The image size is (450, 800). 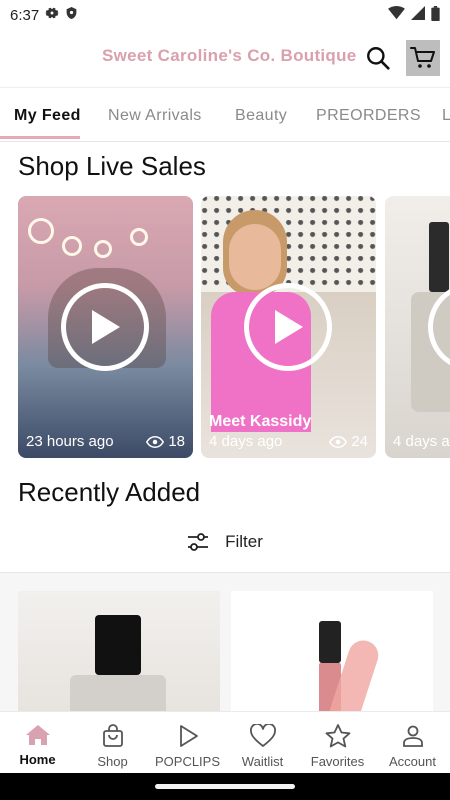 I want to click on view-count: 18, so click(x=165, y=441).